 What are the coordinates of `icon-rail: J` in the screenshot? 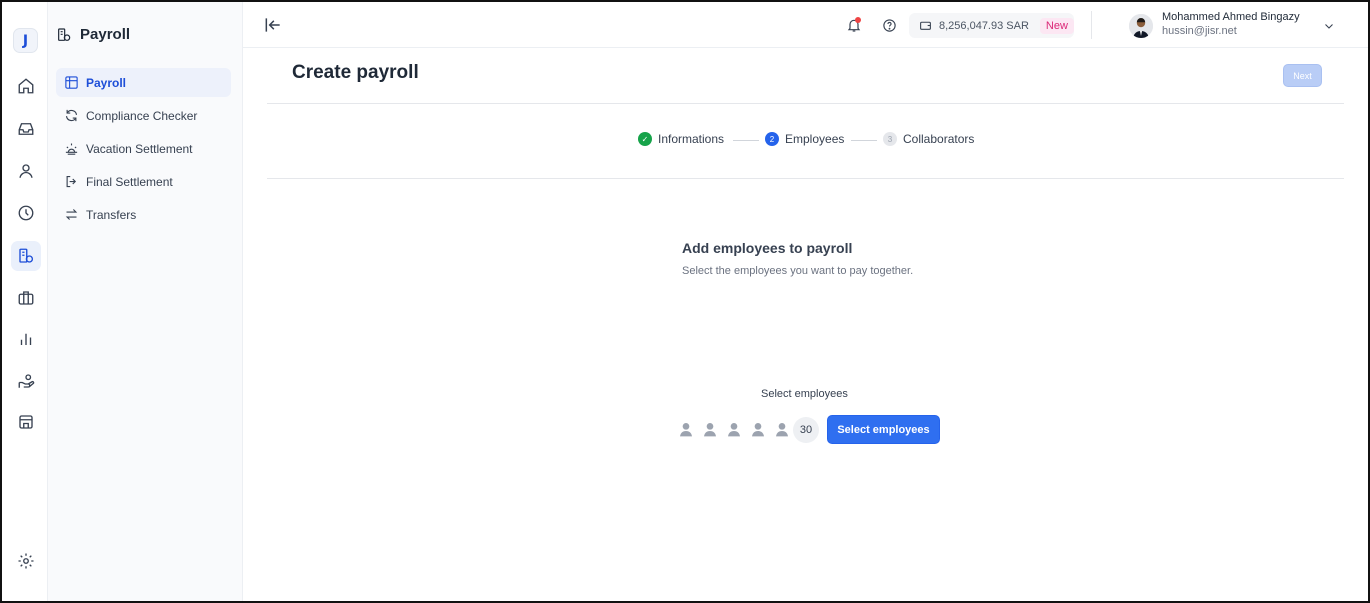 It's located at (25, 301).